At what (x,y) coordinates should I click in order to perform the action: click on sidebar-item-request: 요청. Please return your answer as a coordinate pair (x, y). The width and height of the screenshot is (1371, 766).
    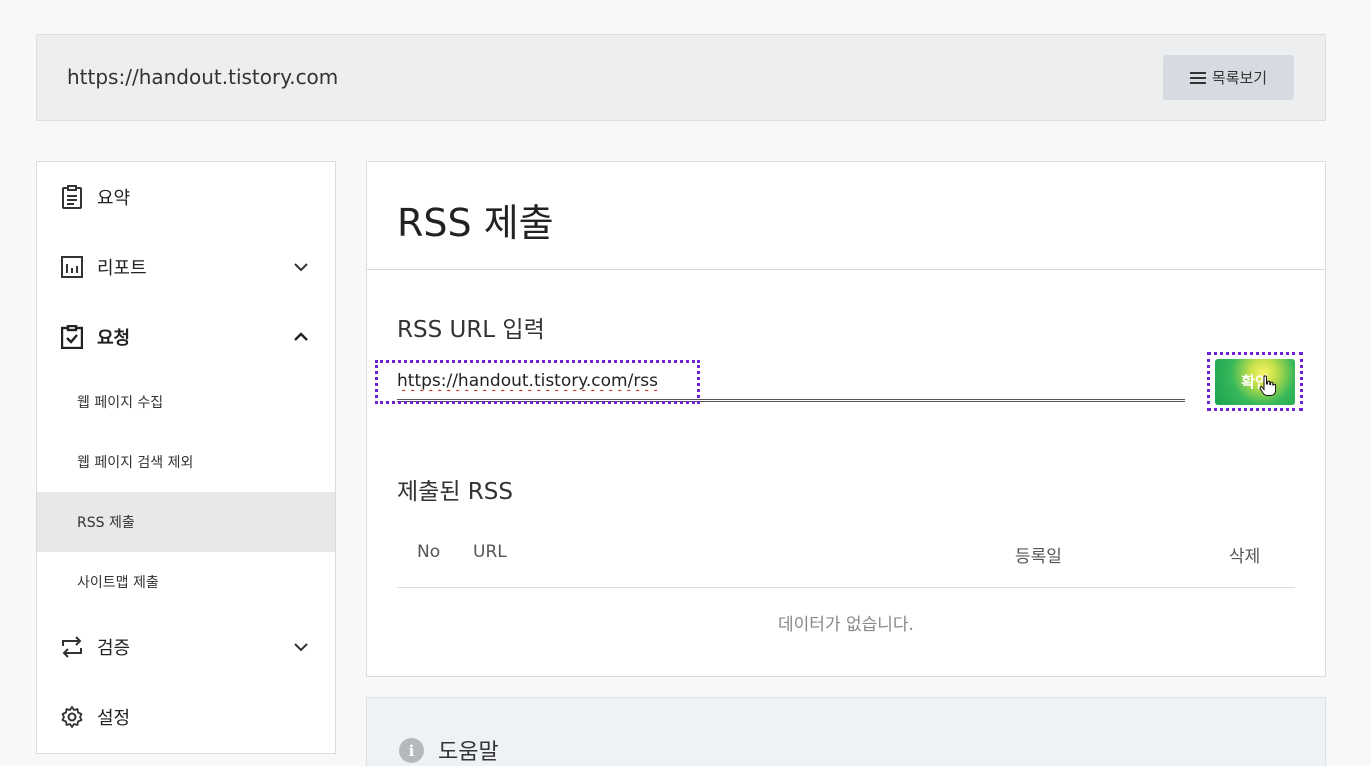
    Looking at the image, I should click on (186, 337).